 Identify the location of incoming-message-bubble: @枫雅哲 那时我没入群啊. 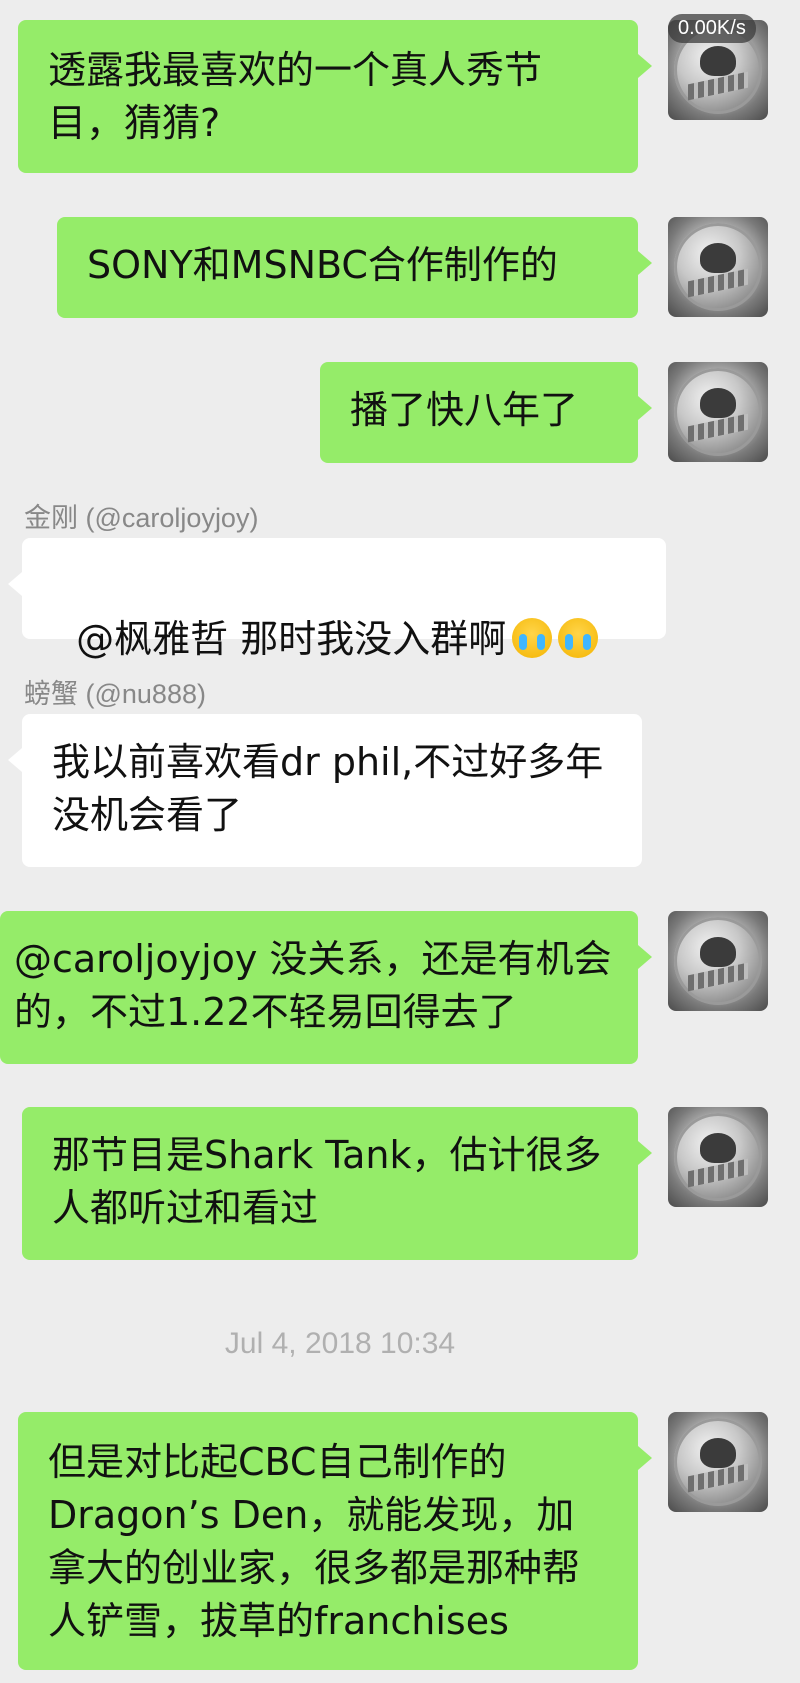
(337, 599).